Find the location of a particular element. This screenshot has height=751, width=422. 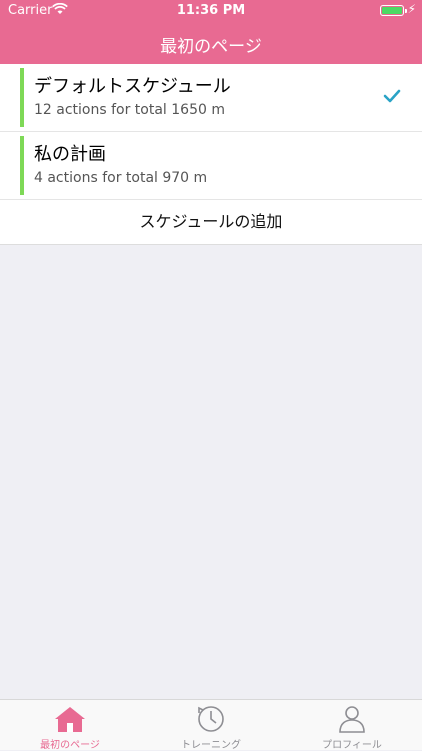

tab-home-label: 最初のページ is located at coordinates (70, 745).